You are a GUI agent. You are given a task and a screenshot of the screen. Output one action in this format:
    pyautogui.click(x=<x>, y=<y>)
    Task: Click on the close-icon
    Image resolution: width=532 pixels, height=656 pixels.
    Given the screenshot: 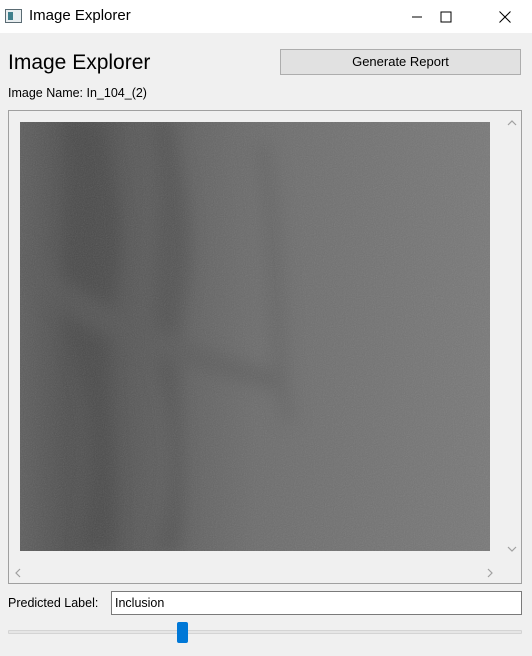 What is the action you would take?
    pyautogui.click(x=505, y=16)
    